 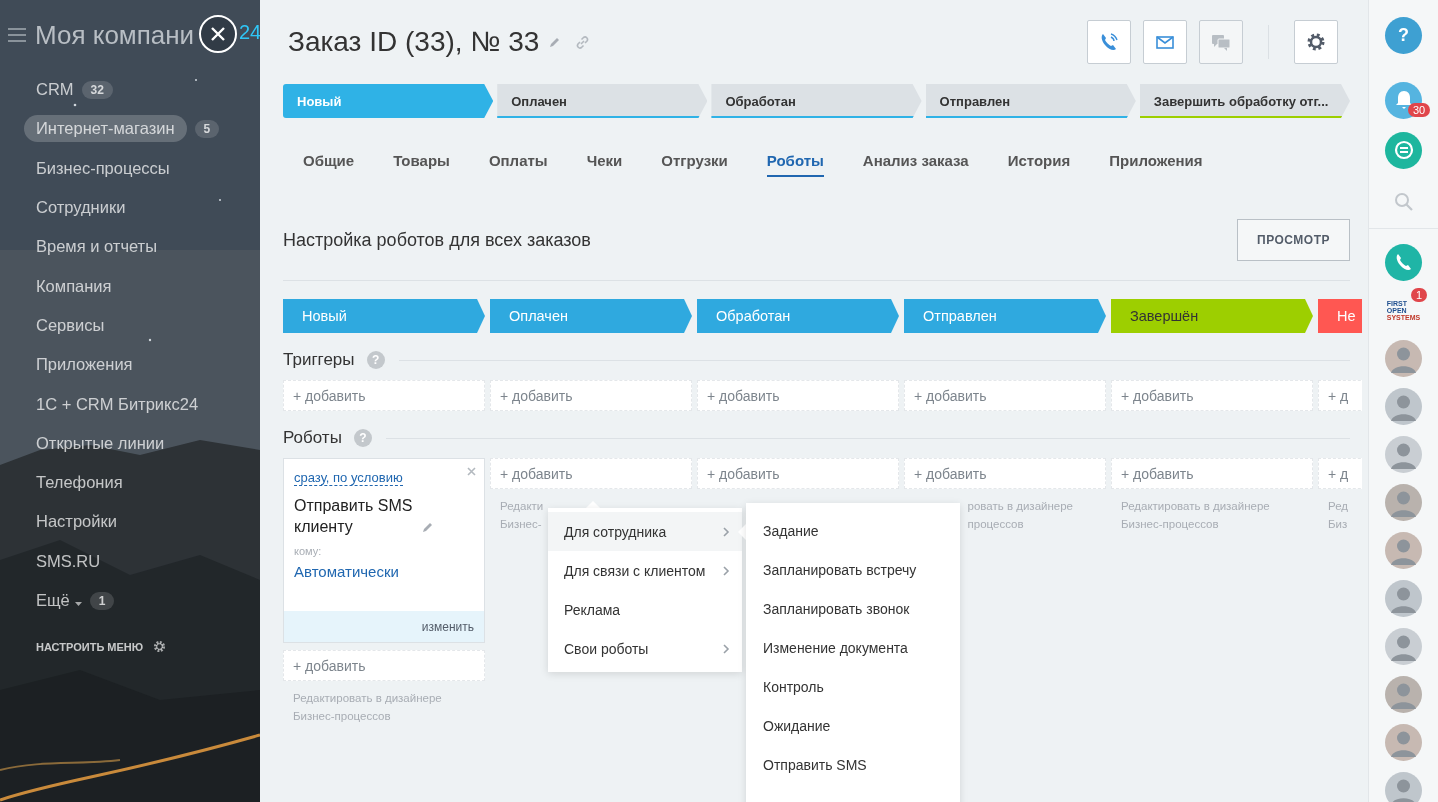 What do you see at coordinates (90, 646) in the screenshot?
I see `configure-menu-link: НАСТРОИТЬ МЕНЮ` at bounding box center [90, 646].